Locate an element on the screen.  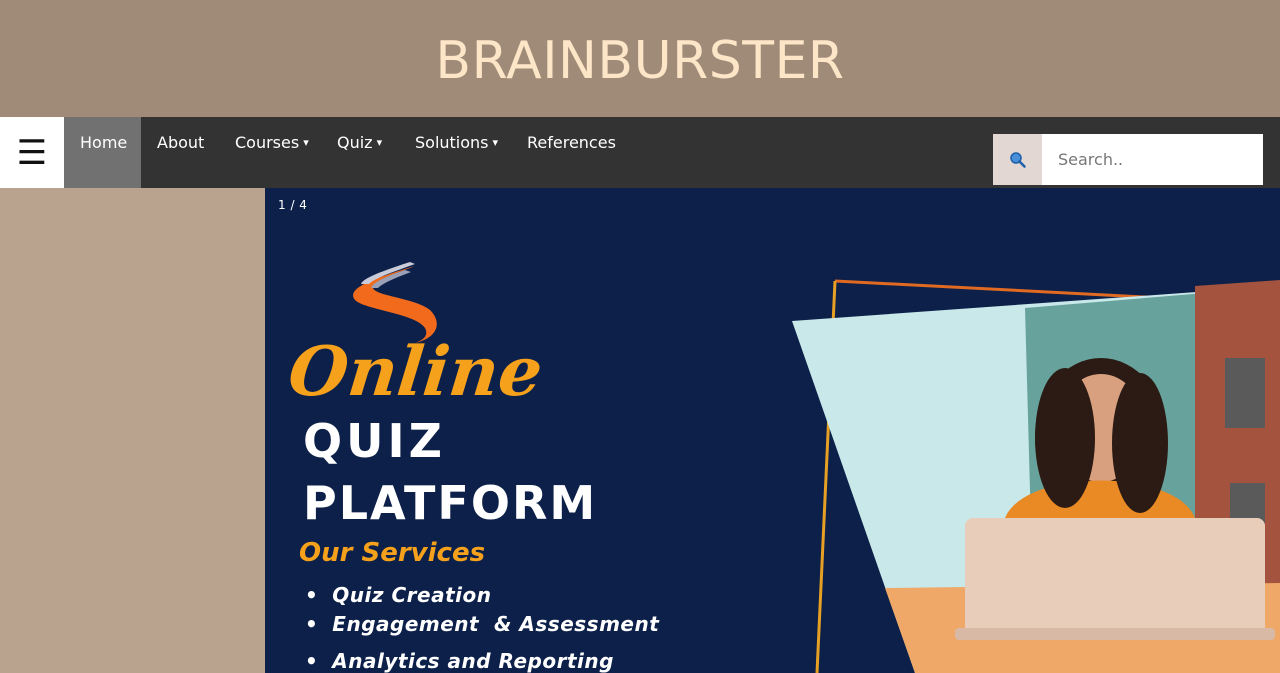
service-label: Analytics and Reporting is located at coordinates (473, 661).